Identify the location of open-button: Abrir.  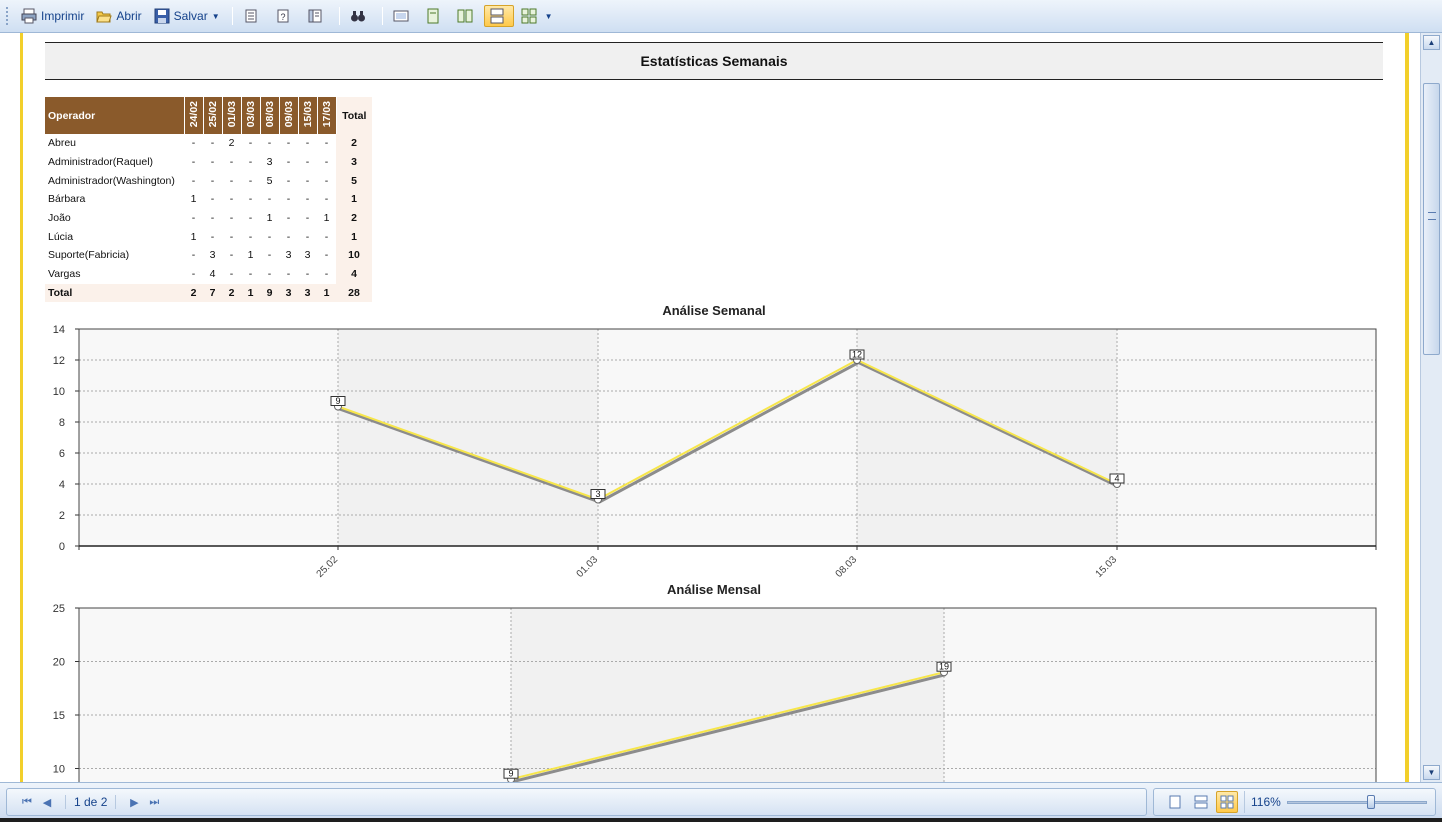
(118, 16).